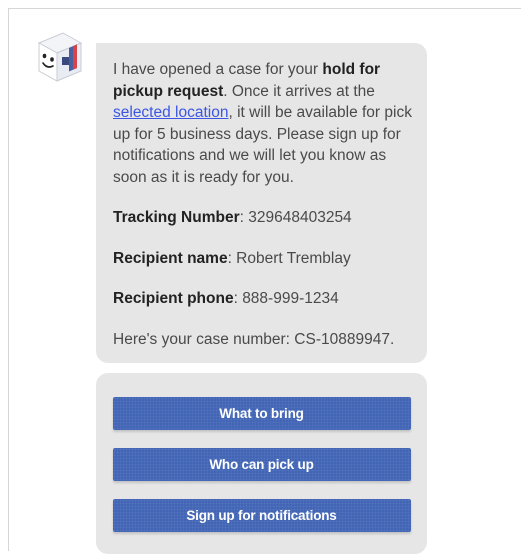  What do you see at coordinates (286, 298) in the screenshot?
I see `recipient-phone-value: : 888-999-1234` at bounding box center [286, 298].